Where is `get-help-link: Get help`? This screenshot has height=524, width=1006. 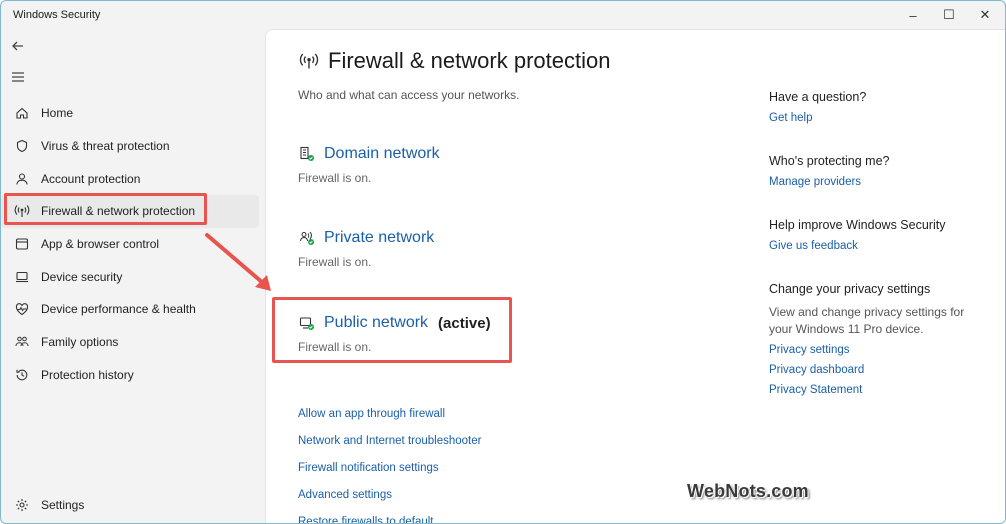 get-help-link: Get help is located at coordinates (869, 118).